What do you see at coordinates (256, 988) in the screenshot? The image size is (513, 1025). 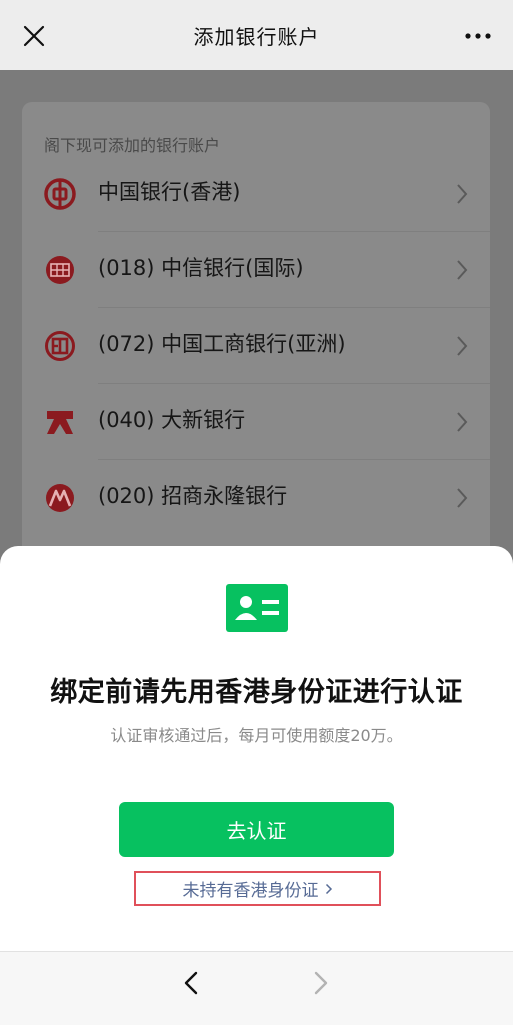 I see `bottom-toolbar` at bounding box center [256, 988].